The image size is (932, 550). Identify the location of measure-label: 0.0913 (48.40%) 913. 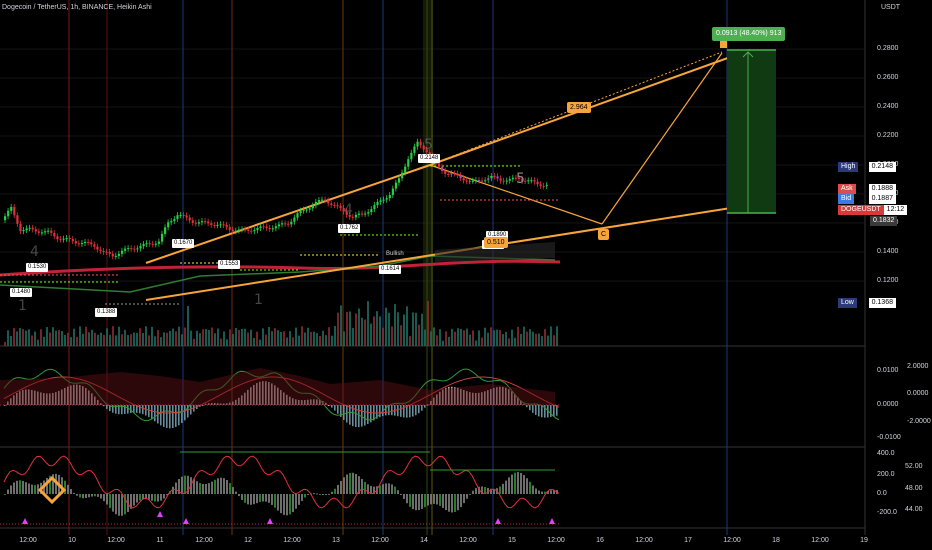
(749, 34).